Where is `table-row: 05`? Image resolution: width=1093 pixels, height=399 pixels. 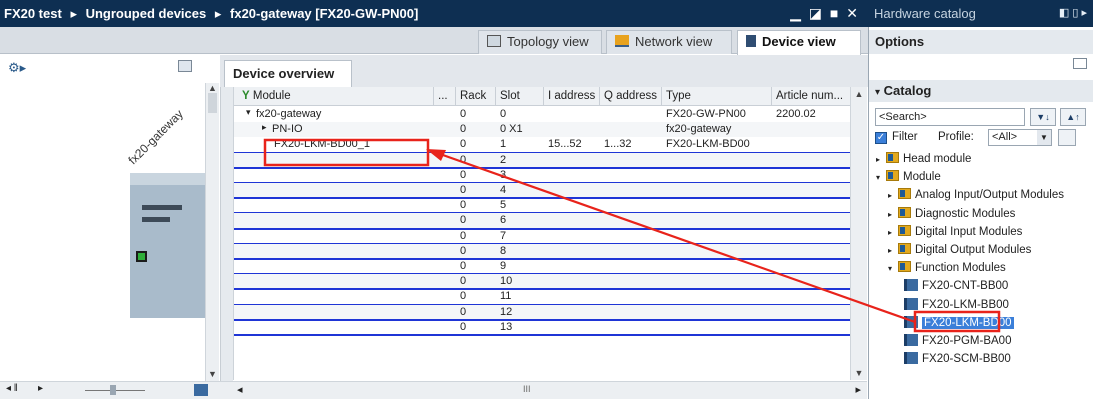 table-row: 05 is located at coordinates (542, 205).